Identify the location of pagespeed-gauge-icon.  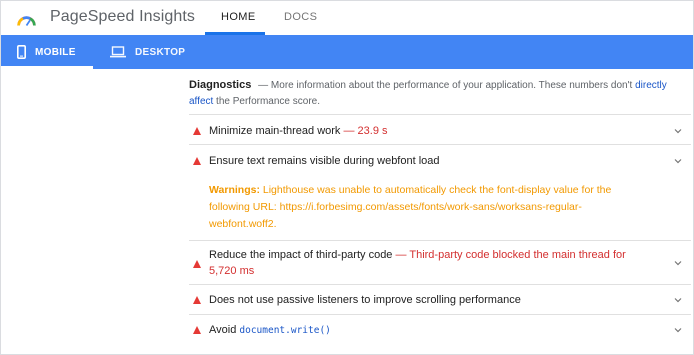
(26, 18).